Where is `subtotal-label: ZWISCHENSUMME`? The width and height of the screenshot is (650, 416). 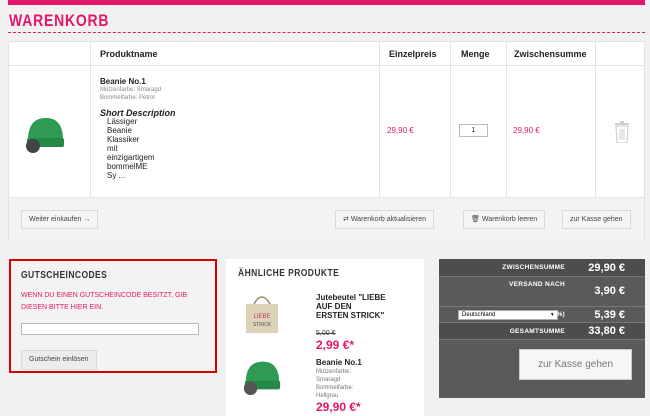 subtotal-label: ZWISCHENSUMME is located at coordinates (533, 267).